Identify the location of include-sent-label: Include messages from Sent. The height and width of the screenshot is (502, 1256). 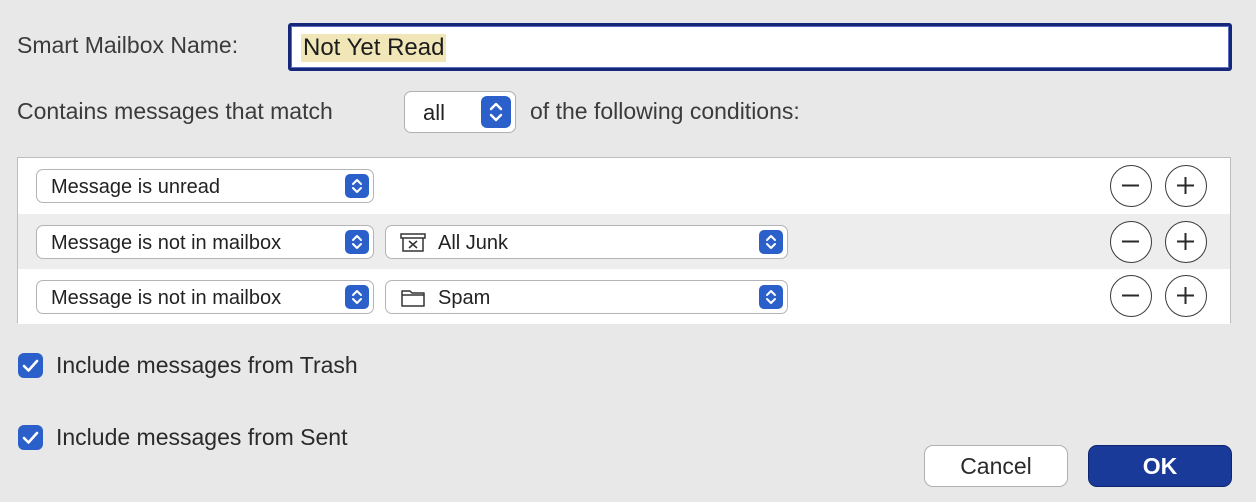
(201, 437).